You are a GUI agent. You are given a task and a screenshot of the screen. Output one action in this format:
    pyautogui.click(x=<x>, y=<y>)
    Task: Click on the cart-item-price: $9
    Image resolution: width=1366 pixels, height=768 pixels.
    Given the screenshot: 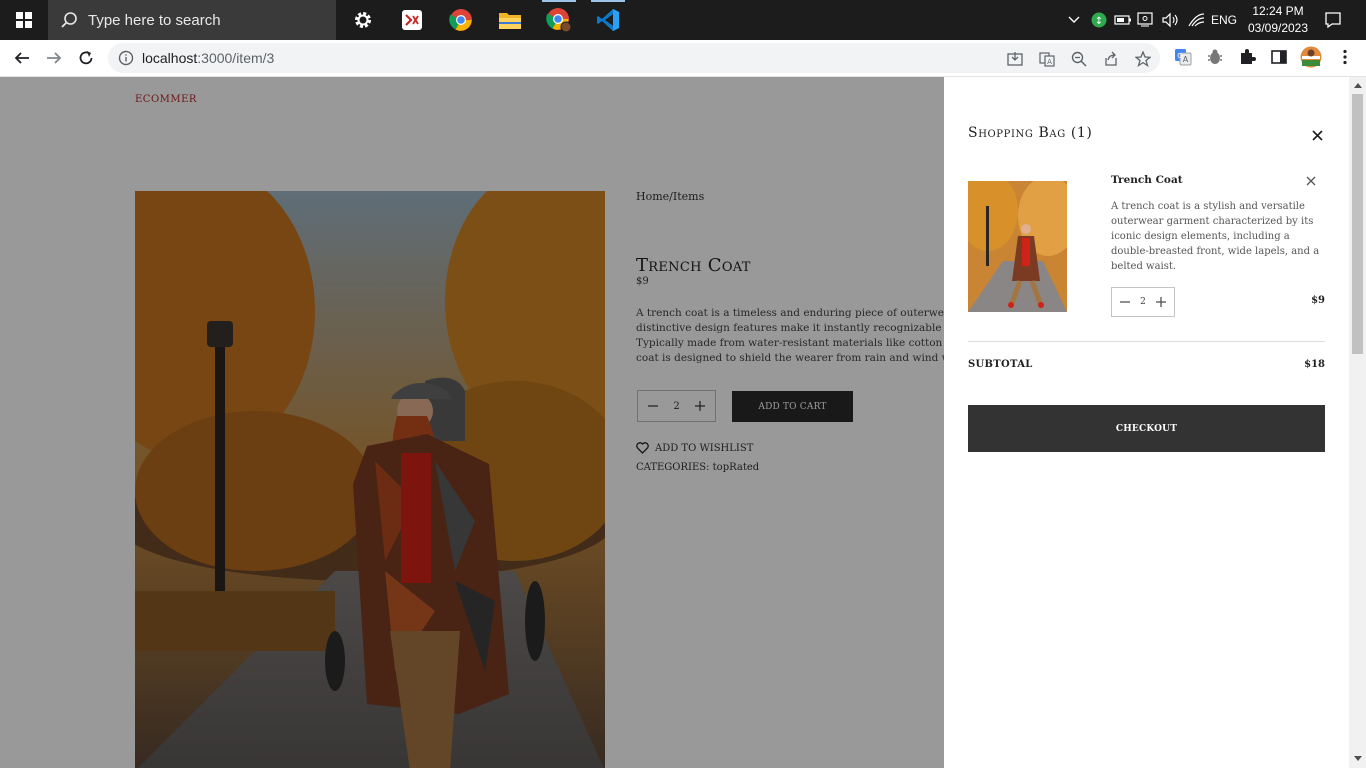 What is the action you would take?
    pyautogui.click(x=1318, y=300)
    